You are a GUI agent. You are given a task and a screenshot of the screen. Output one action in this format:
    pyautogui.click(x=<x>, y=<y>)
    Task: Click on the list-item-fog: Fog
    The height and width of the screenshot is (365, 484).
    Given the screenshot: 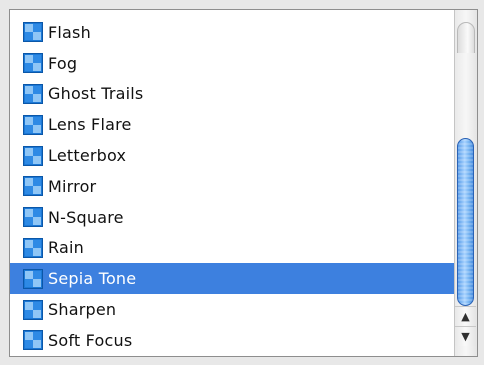 What is the action you would take?
    pyautogui.click(x=240, y=63)
    